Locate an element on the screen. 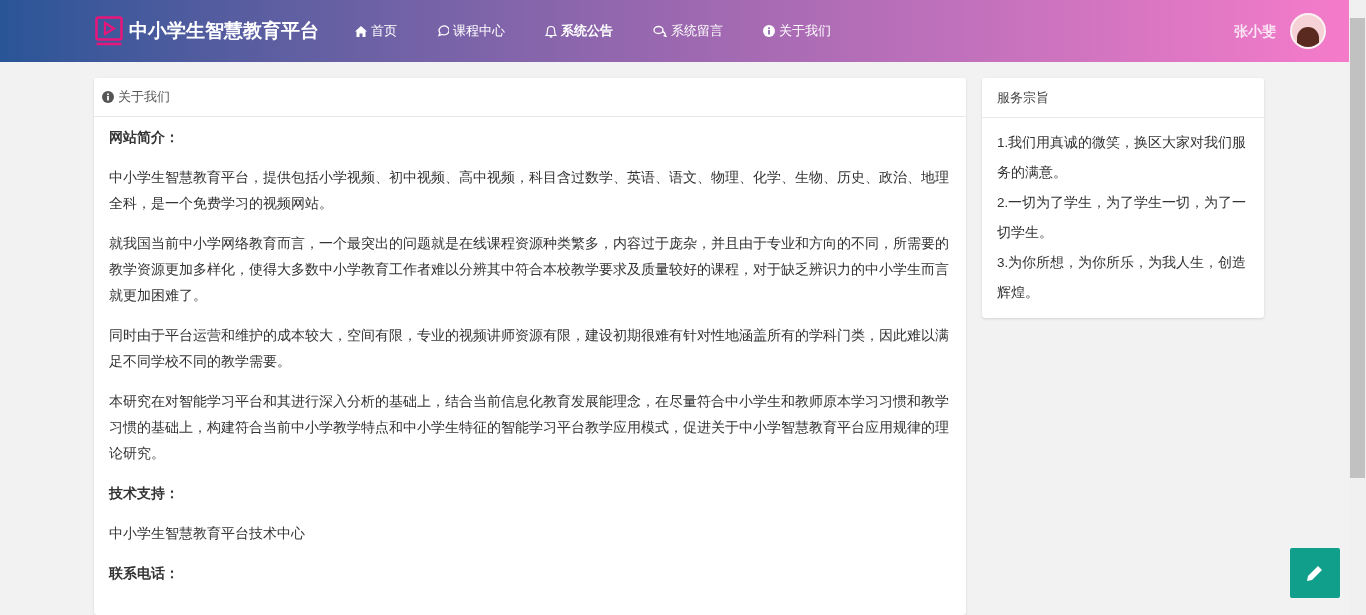 This screenshot has width=1366, height=615. section-heading: 网站简介： is located at coordinates (144, 138).